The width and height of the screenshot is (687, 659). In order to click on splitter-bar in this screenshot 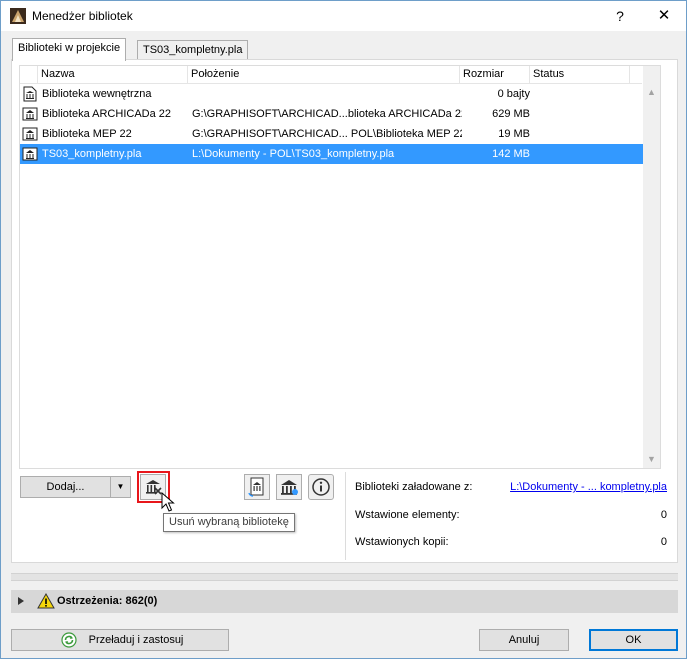, I will do `click(344, 577)`.